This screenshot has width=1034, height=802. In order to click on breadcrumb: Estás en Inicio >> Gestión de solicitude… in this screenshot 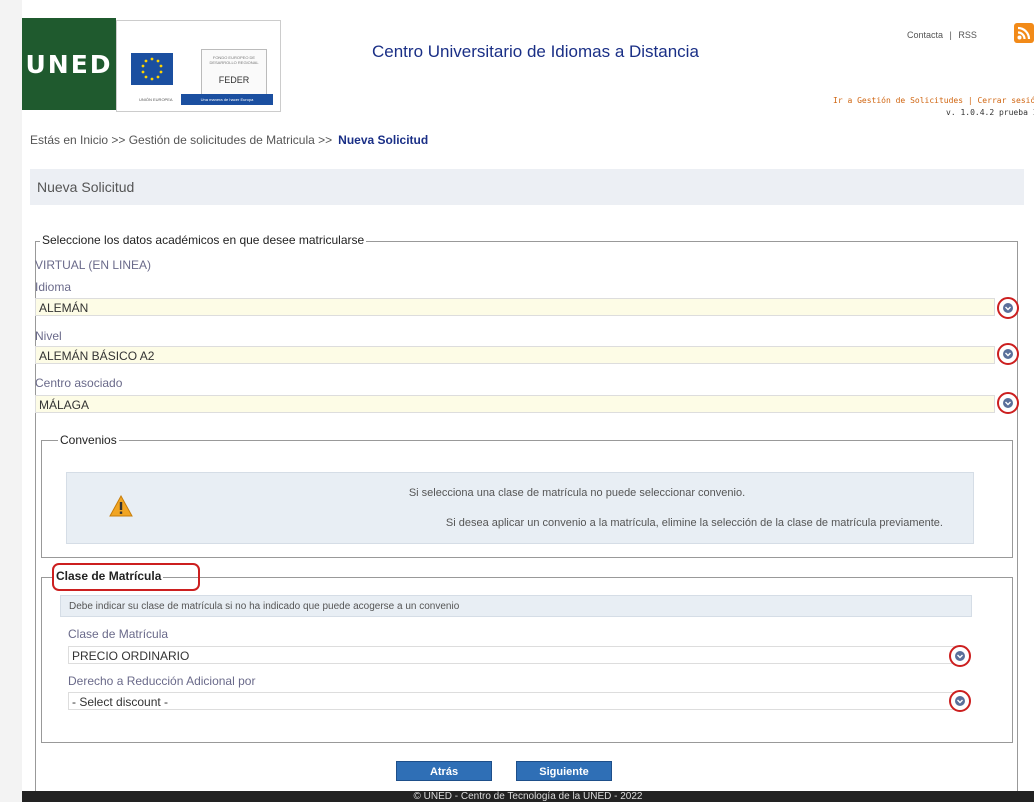, I will do `click(229, 140)`.